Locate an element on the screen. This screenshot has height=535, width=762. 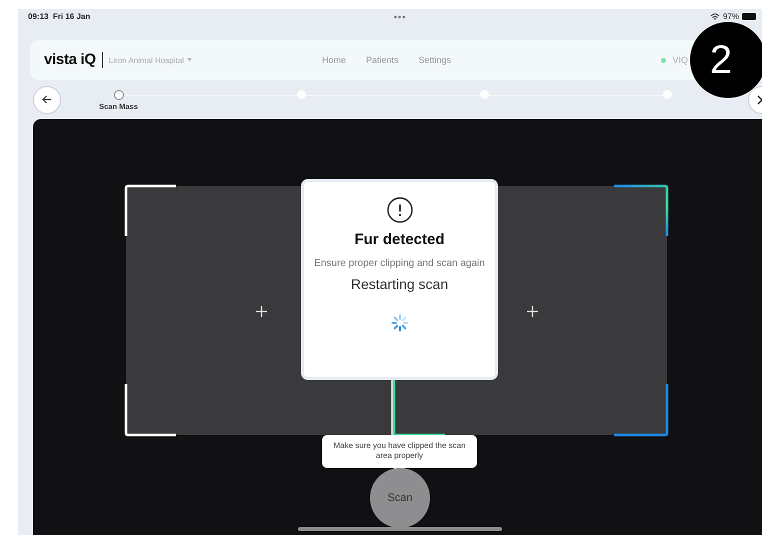
back-button is located at coordinates (47, 100).